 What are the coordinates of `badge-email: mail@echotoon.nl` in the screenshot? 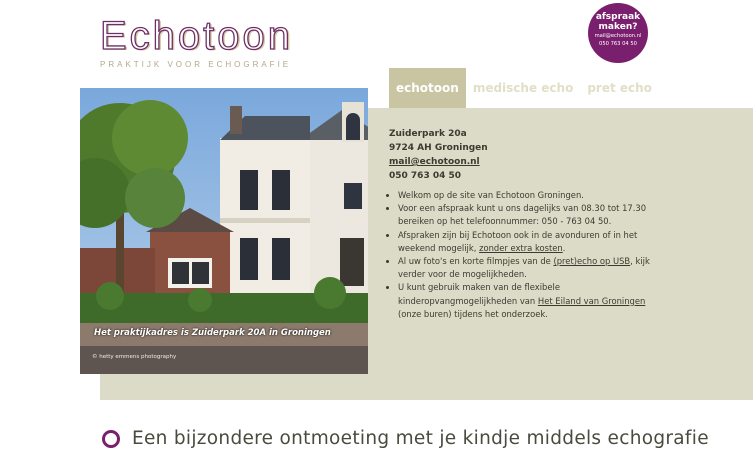 It's located at (618, 36).